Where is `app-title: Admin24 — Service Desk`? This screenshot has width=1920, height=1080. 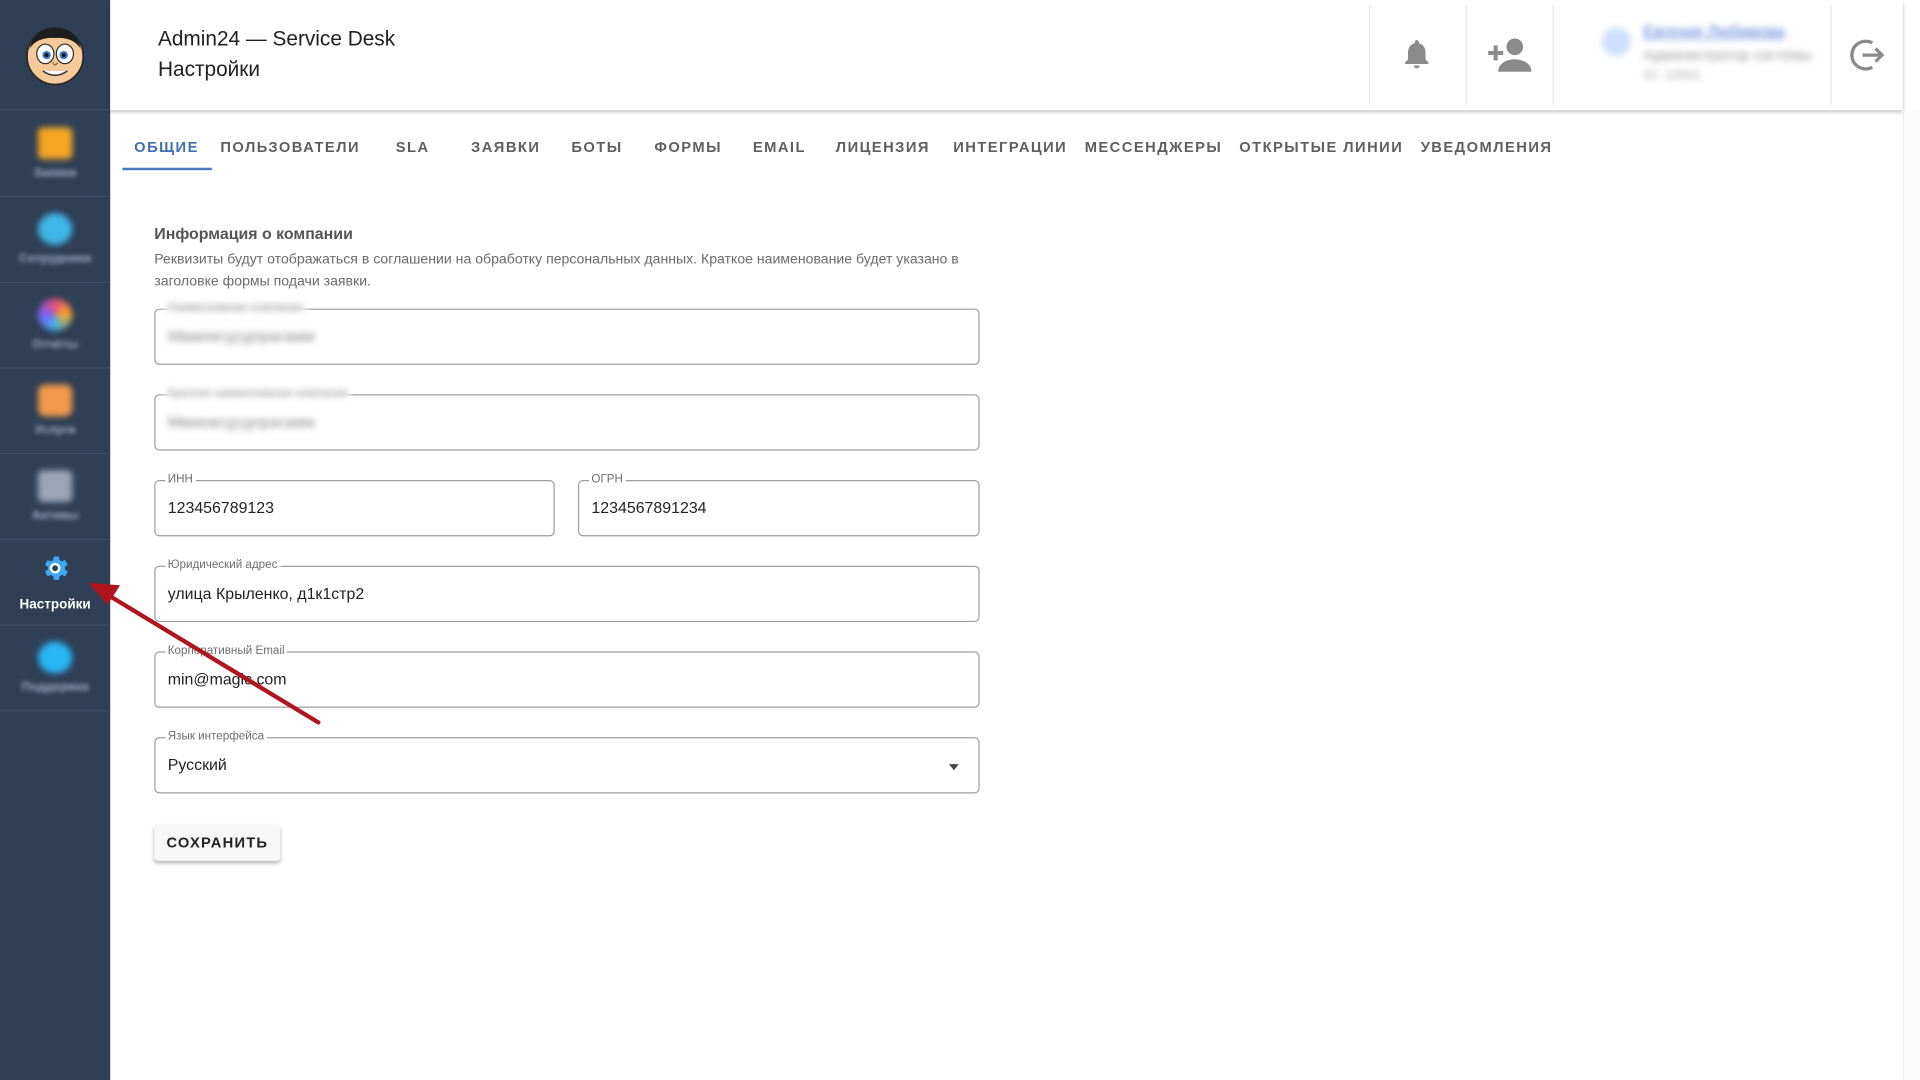
app-title: Admin24 — Service Desk is located at coordinates (276, 38).